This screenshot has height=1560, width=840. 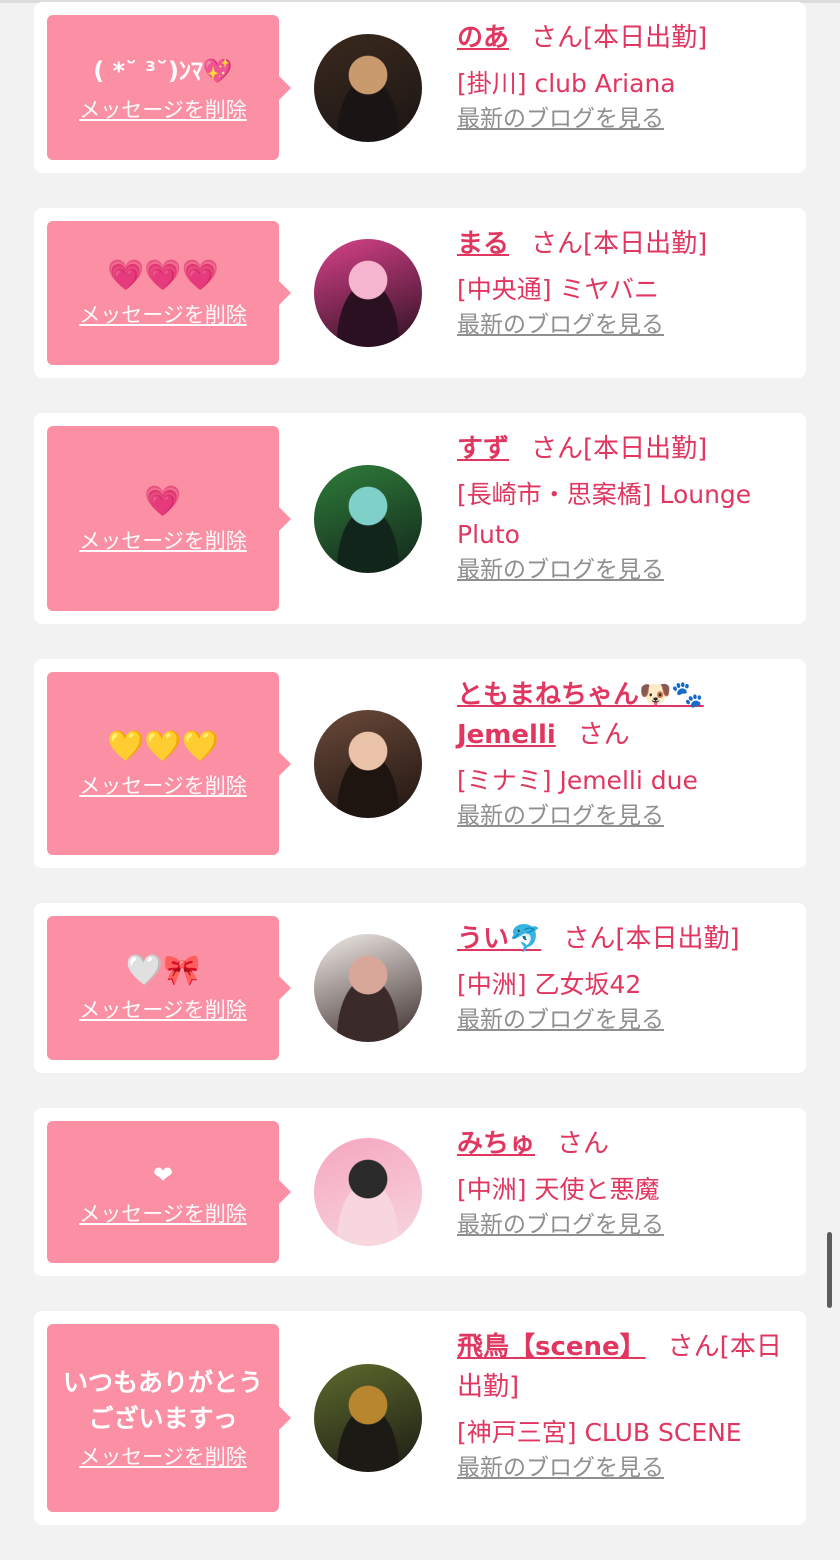 What do you see at coordinates (483, 38) in the screenshot?
I see `cast-name-link: のあ` at bounding box center [483, 38].